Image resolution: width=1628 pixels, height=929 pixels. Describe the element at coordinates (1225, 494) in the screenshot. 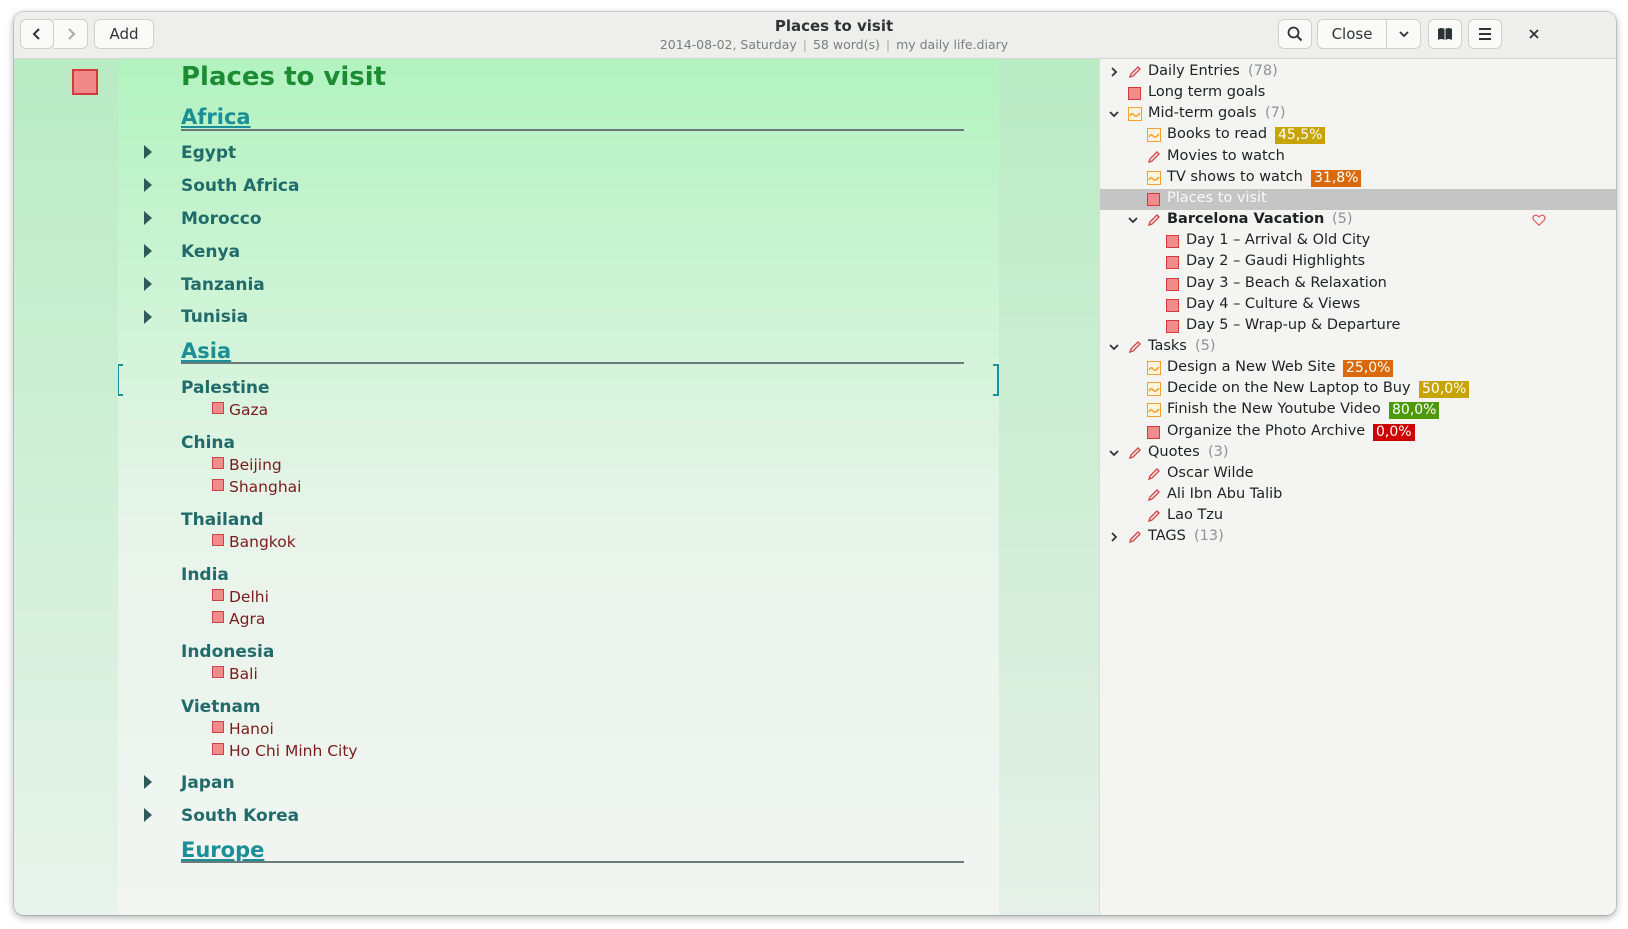

I see `tree-row-label: Ali Ibn Abu Talib` at that location.